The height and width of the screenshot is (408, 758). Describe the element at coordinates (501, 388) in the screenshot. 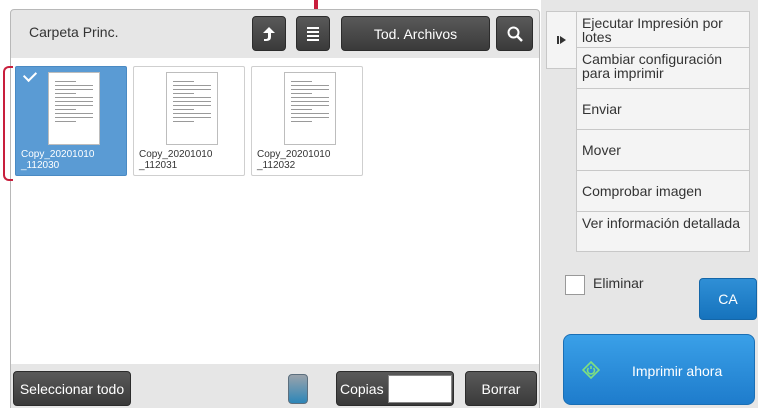

I see `delete-button: Borrar` at that location.